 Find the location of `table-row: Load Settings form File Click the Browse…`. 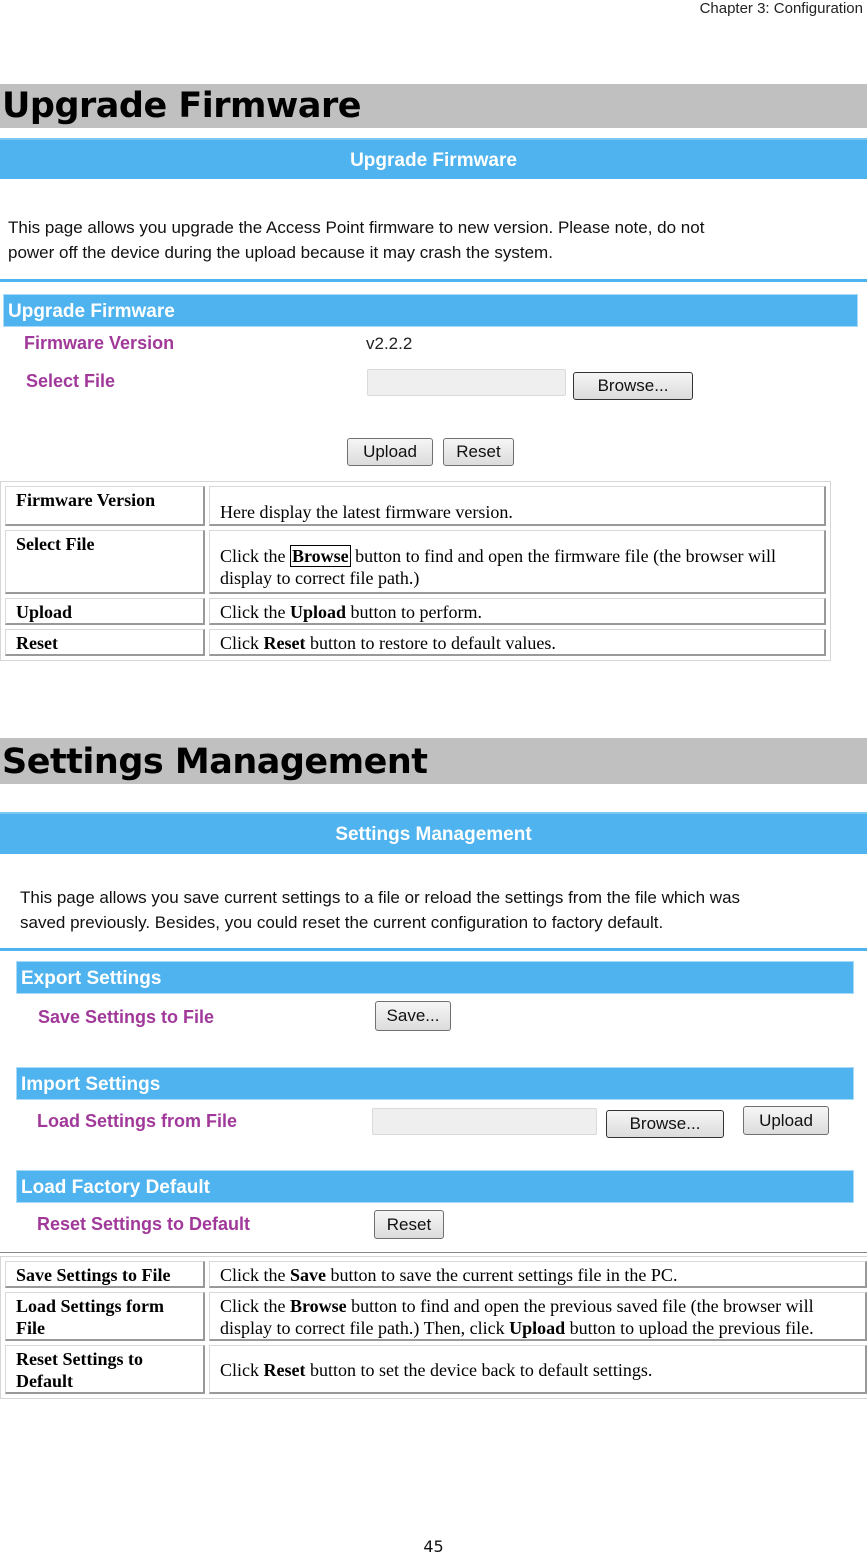

table-row: Load Settings form File Click the Browse… is located at coordinates (436, 1316).